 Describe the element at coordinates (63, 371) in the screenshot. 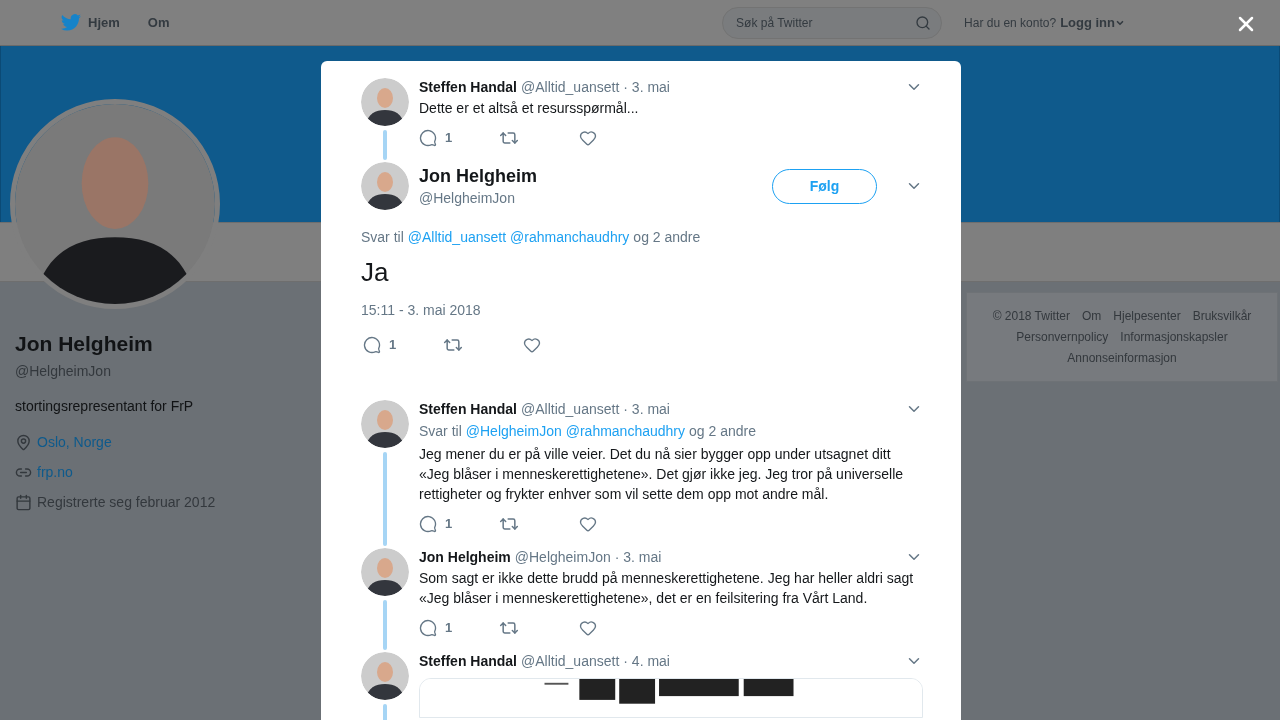

I see `profile-handle: @HelgheimJon` at that location.